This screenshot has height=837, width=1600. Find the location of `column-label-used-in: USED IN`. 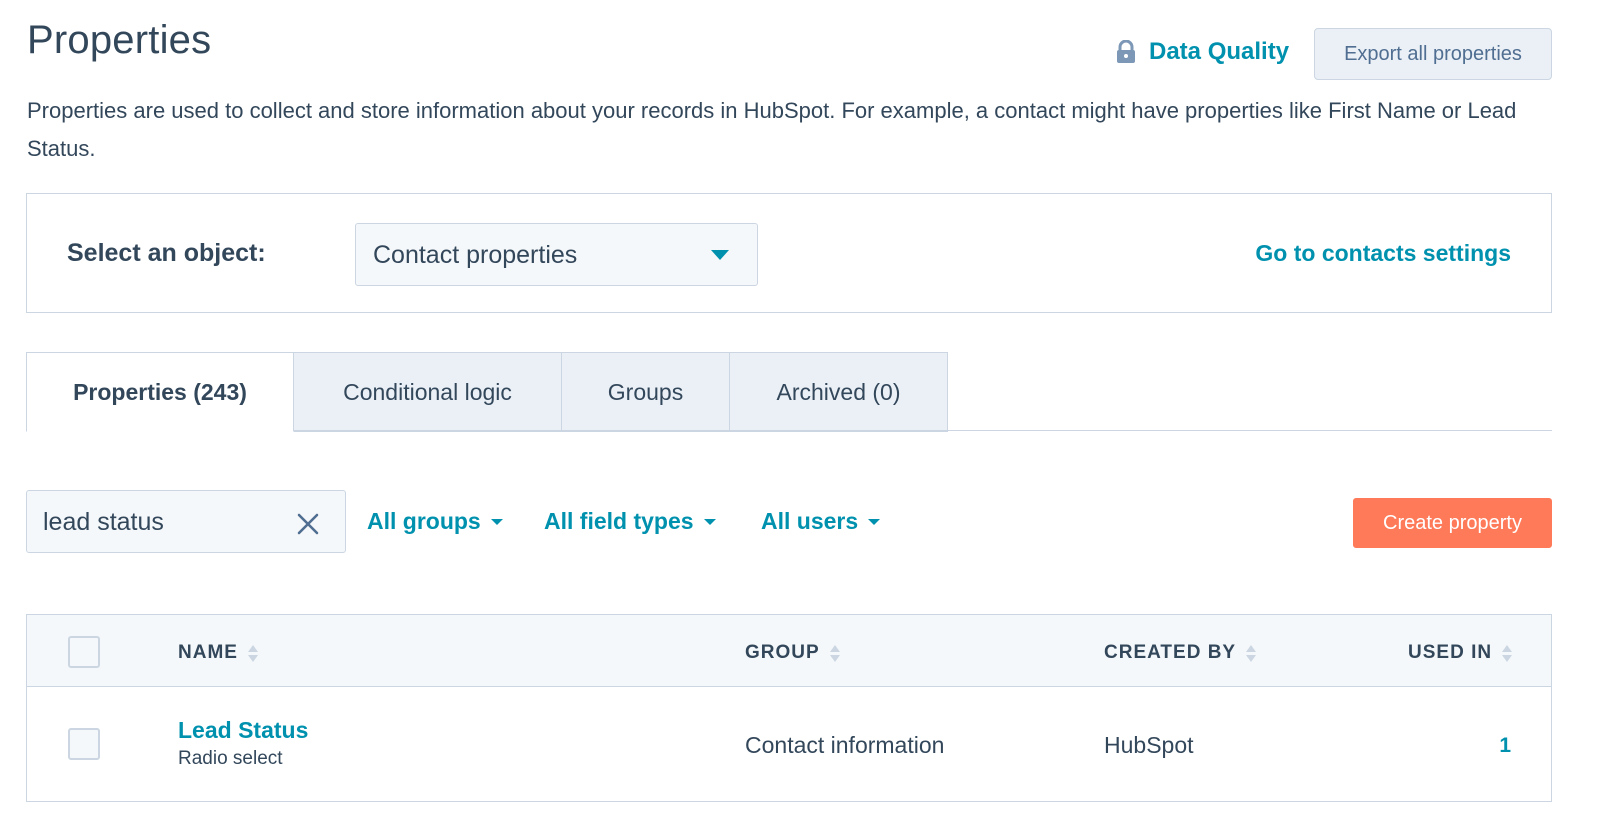

column-label-used-in: USED IN is located at coordinates (1450, 652).